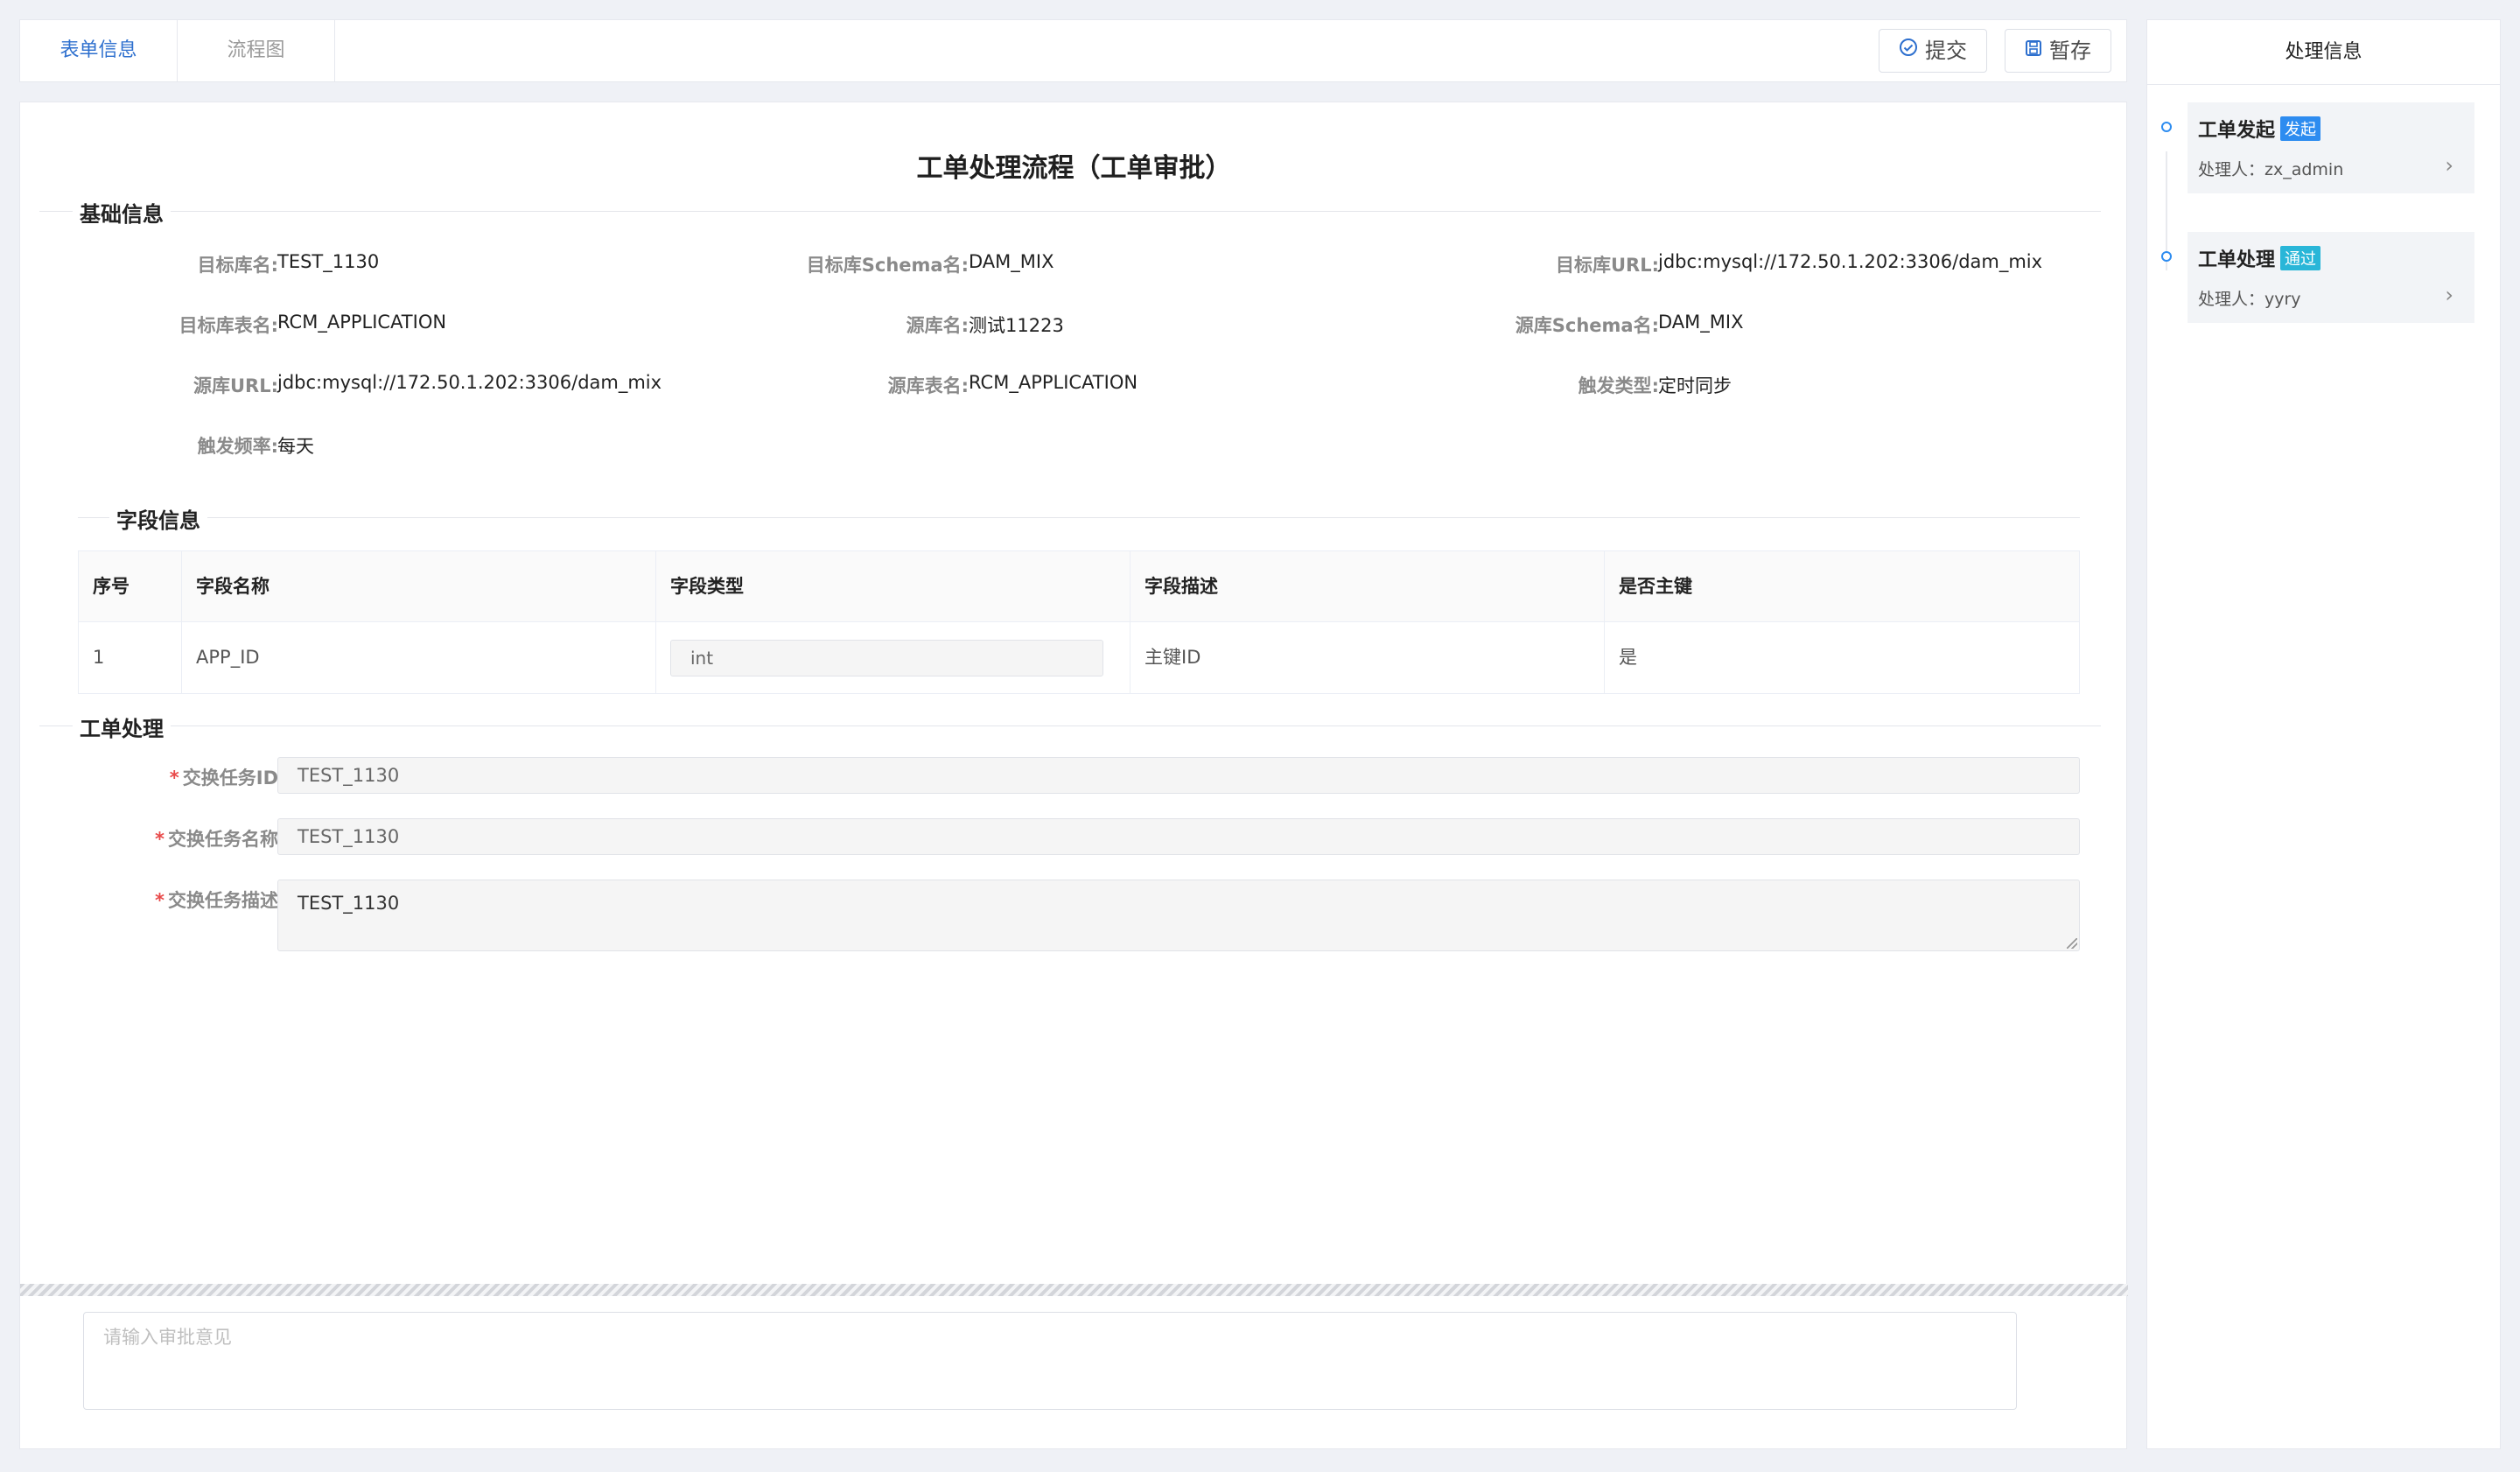  Describe the element at coordinates (349, 903) in the screenshot. I see `task-desc-value: TEST_1130` at that location.